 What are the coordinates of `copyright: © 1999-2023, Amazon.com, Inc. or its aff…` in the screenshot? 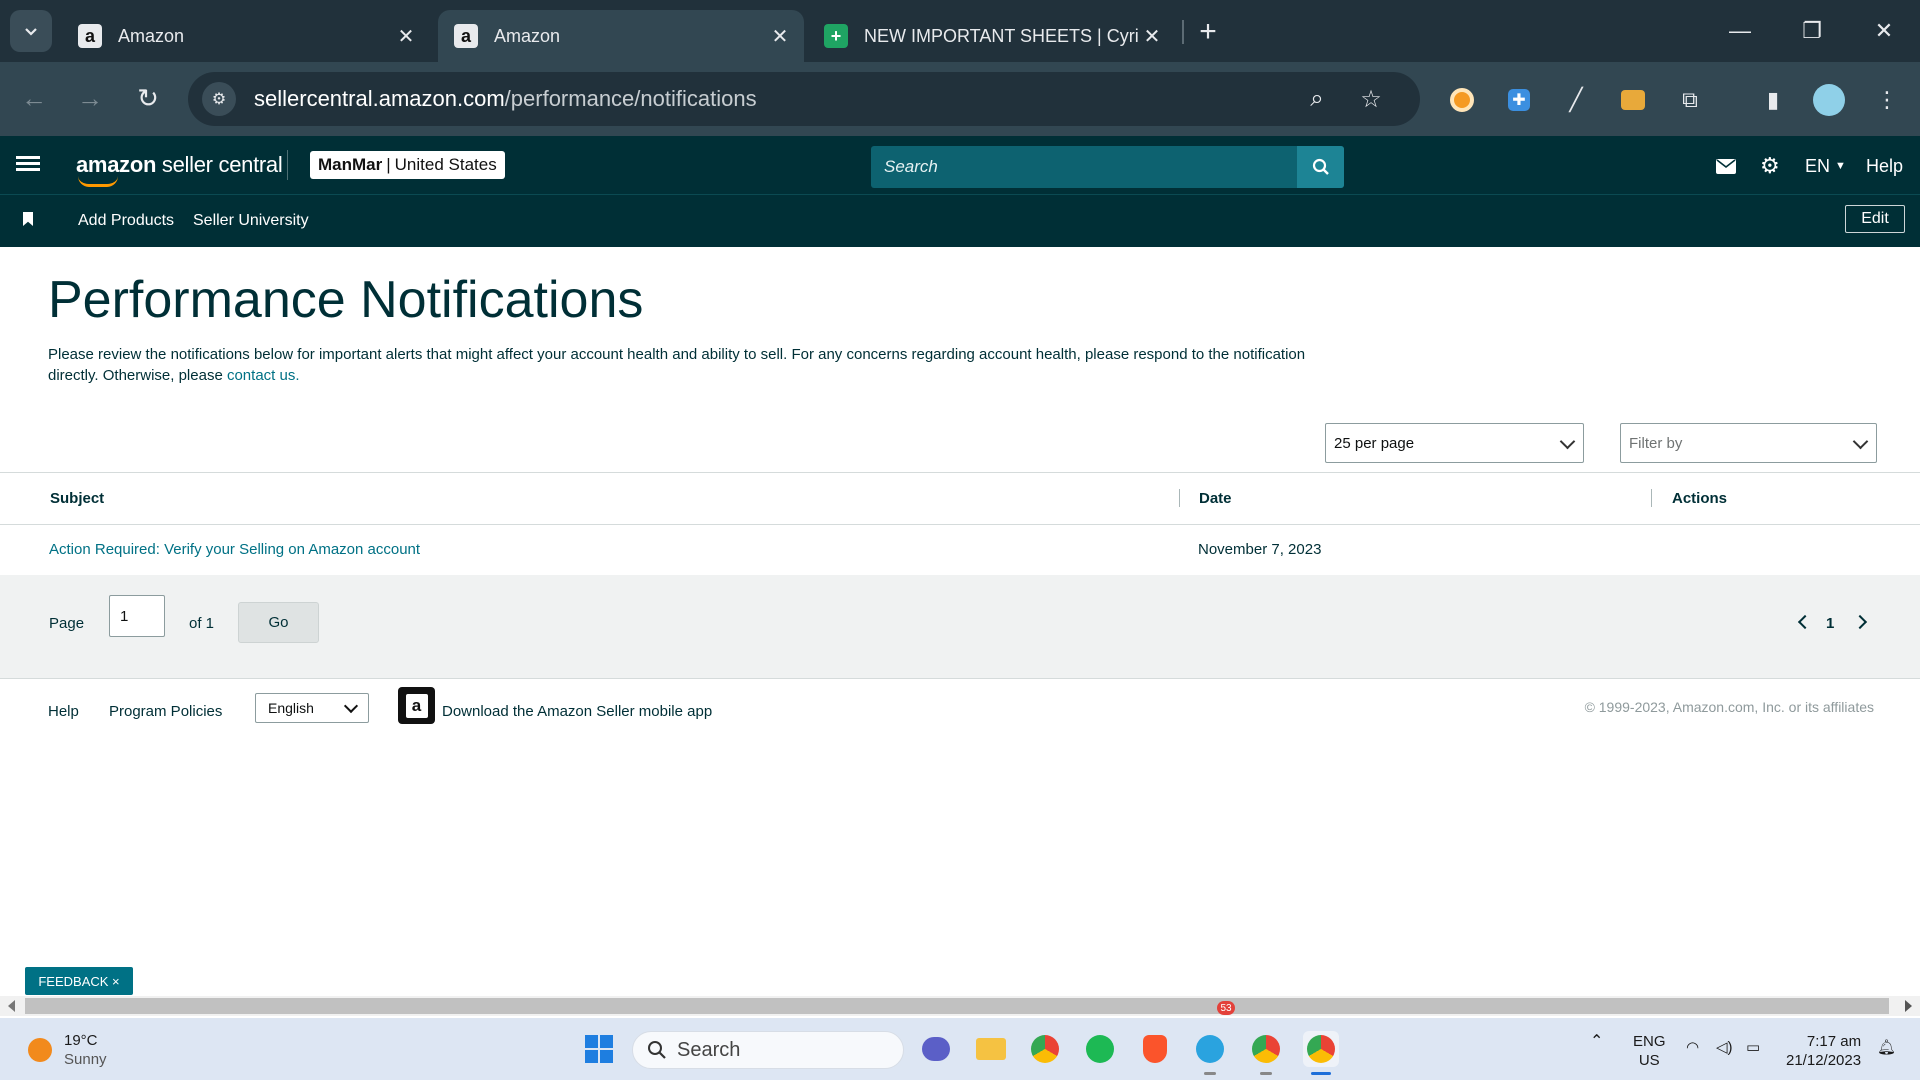 It's located at (1729, 707).